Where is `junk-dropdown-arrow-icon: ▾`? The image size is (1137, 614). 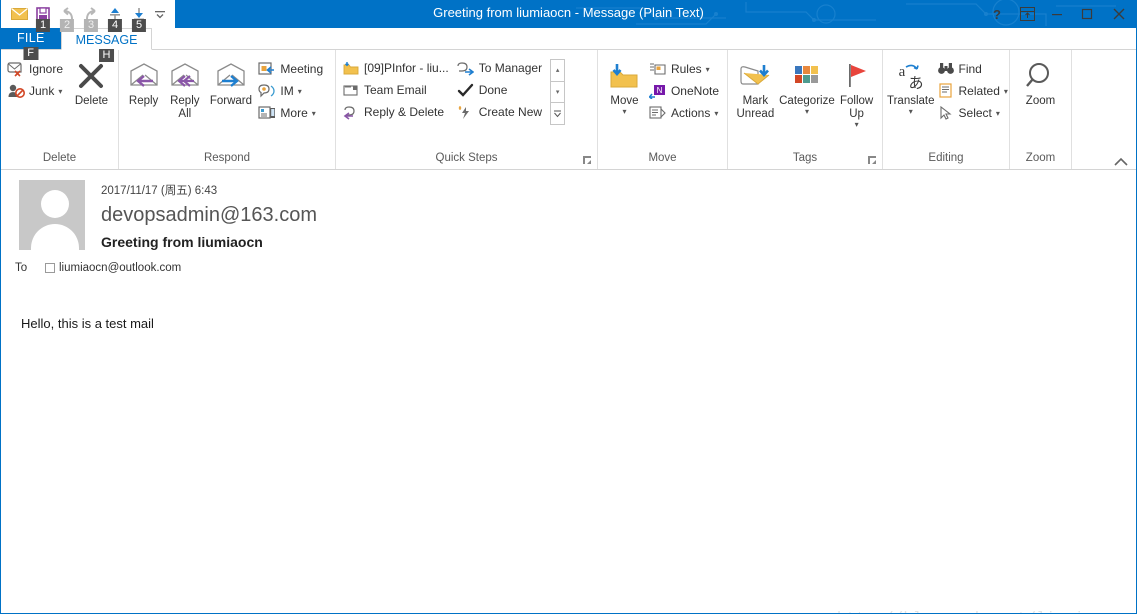
junk-dropdown-arrow-icon: ▾ is located at coordinates (60, 91).